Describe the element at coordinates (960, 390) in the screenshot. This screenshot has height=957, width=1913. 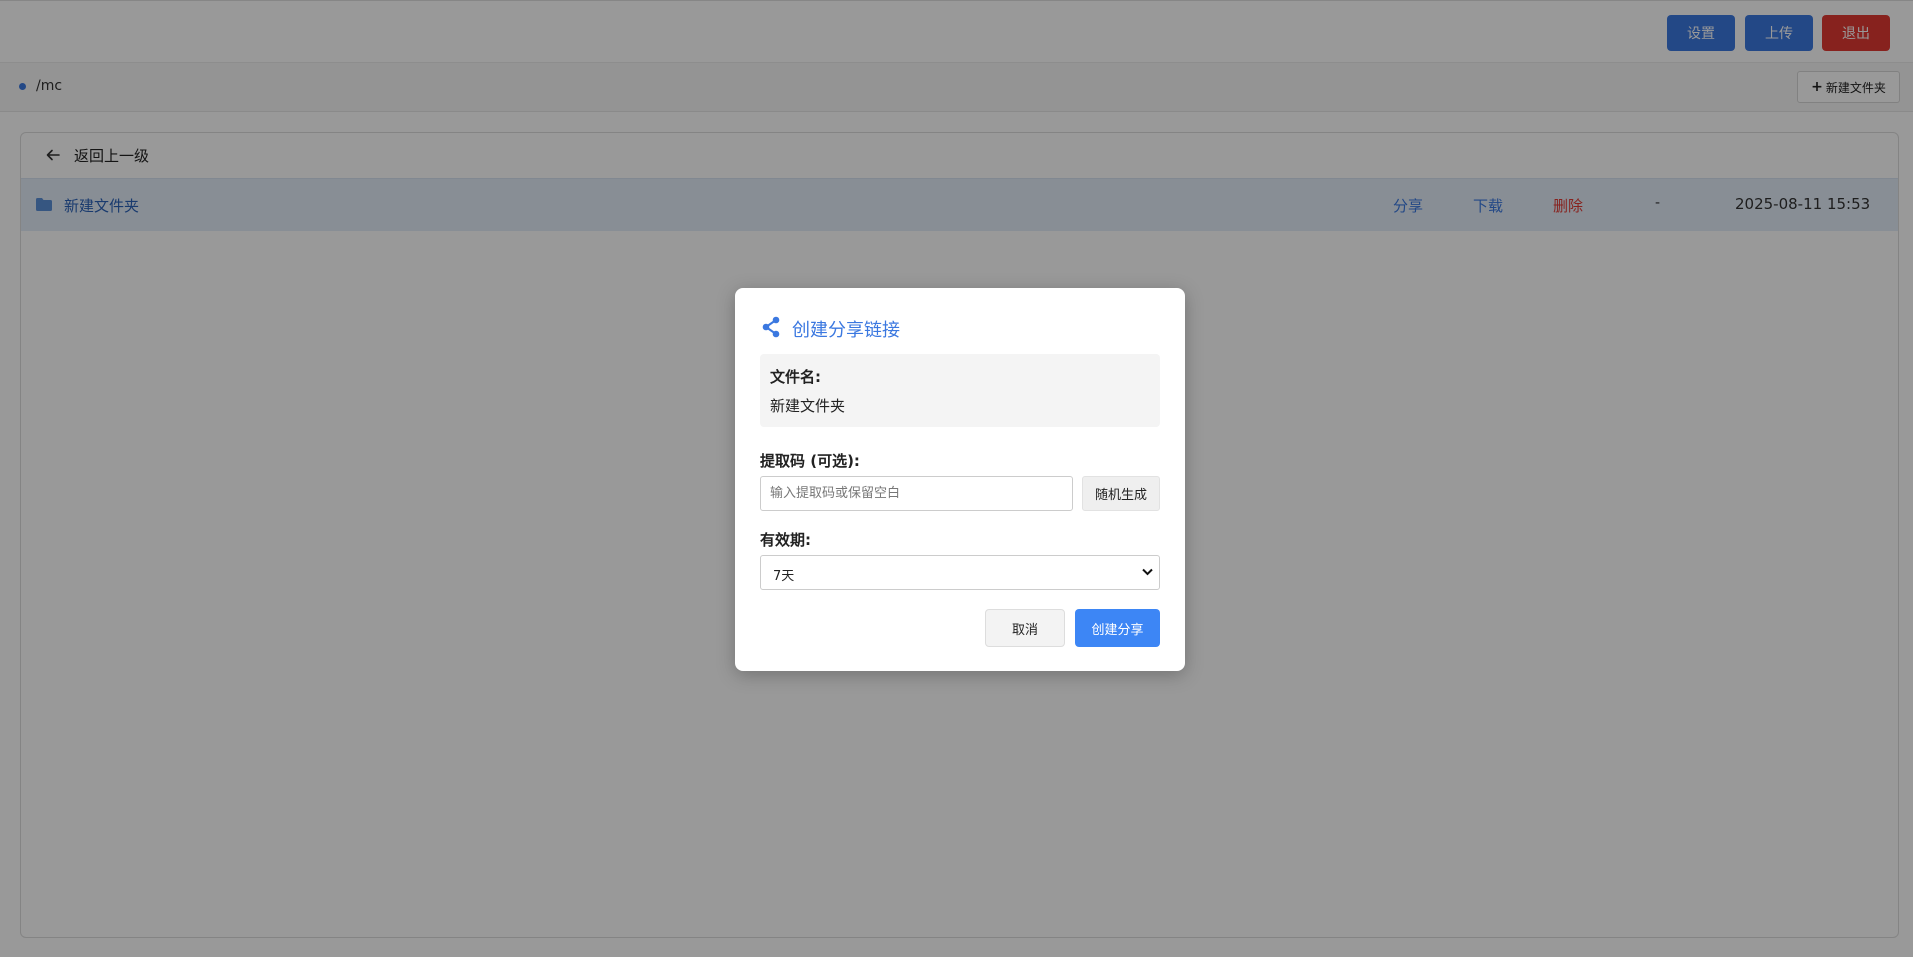
I see `file-info-box: 文件名: 新建文件夹` at that location.